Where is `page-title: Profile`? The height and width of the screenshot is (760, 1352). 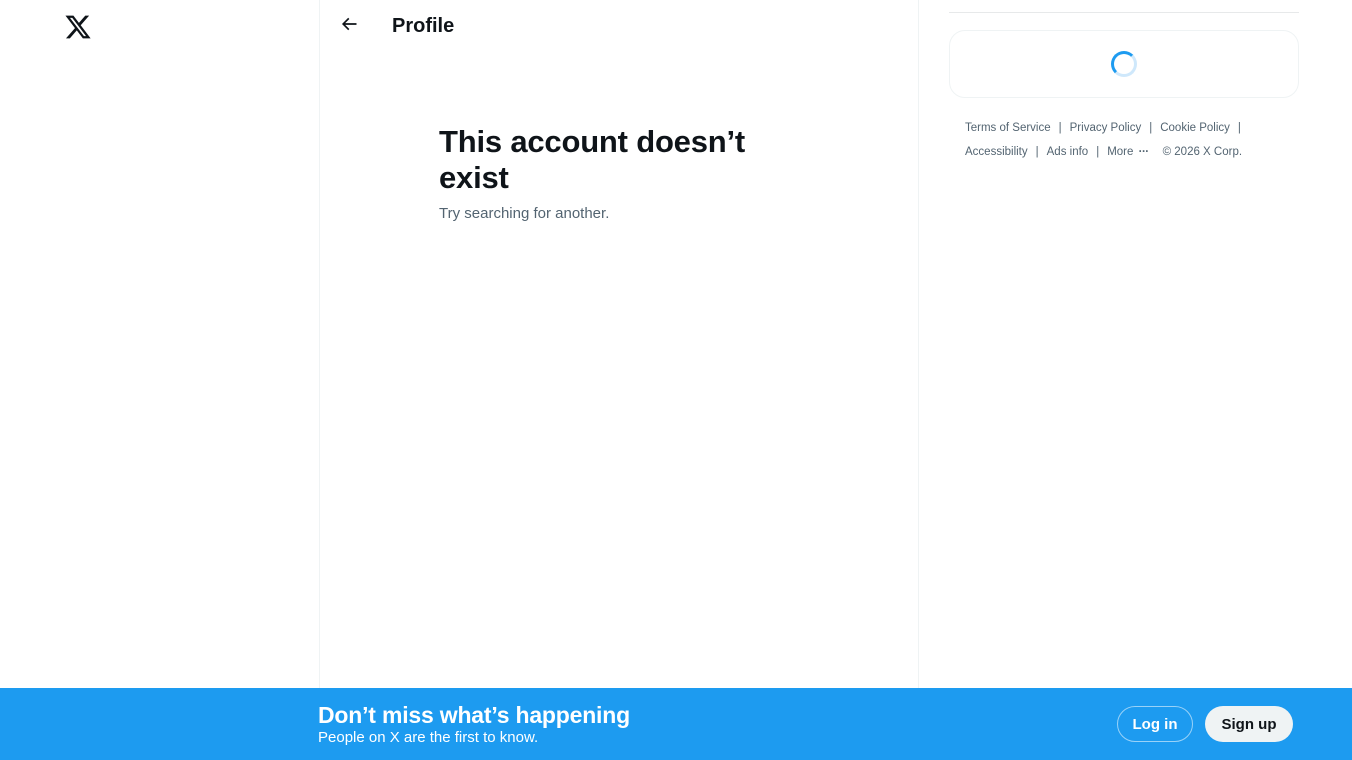
page-title: Profile is located at coordinates (423, 26).